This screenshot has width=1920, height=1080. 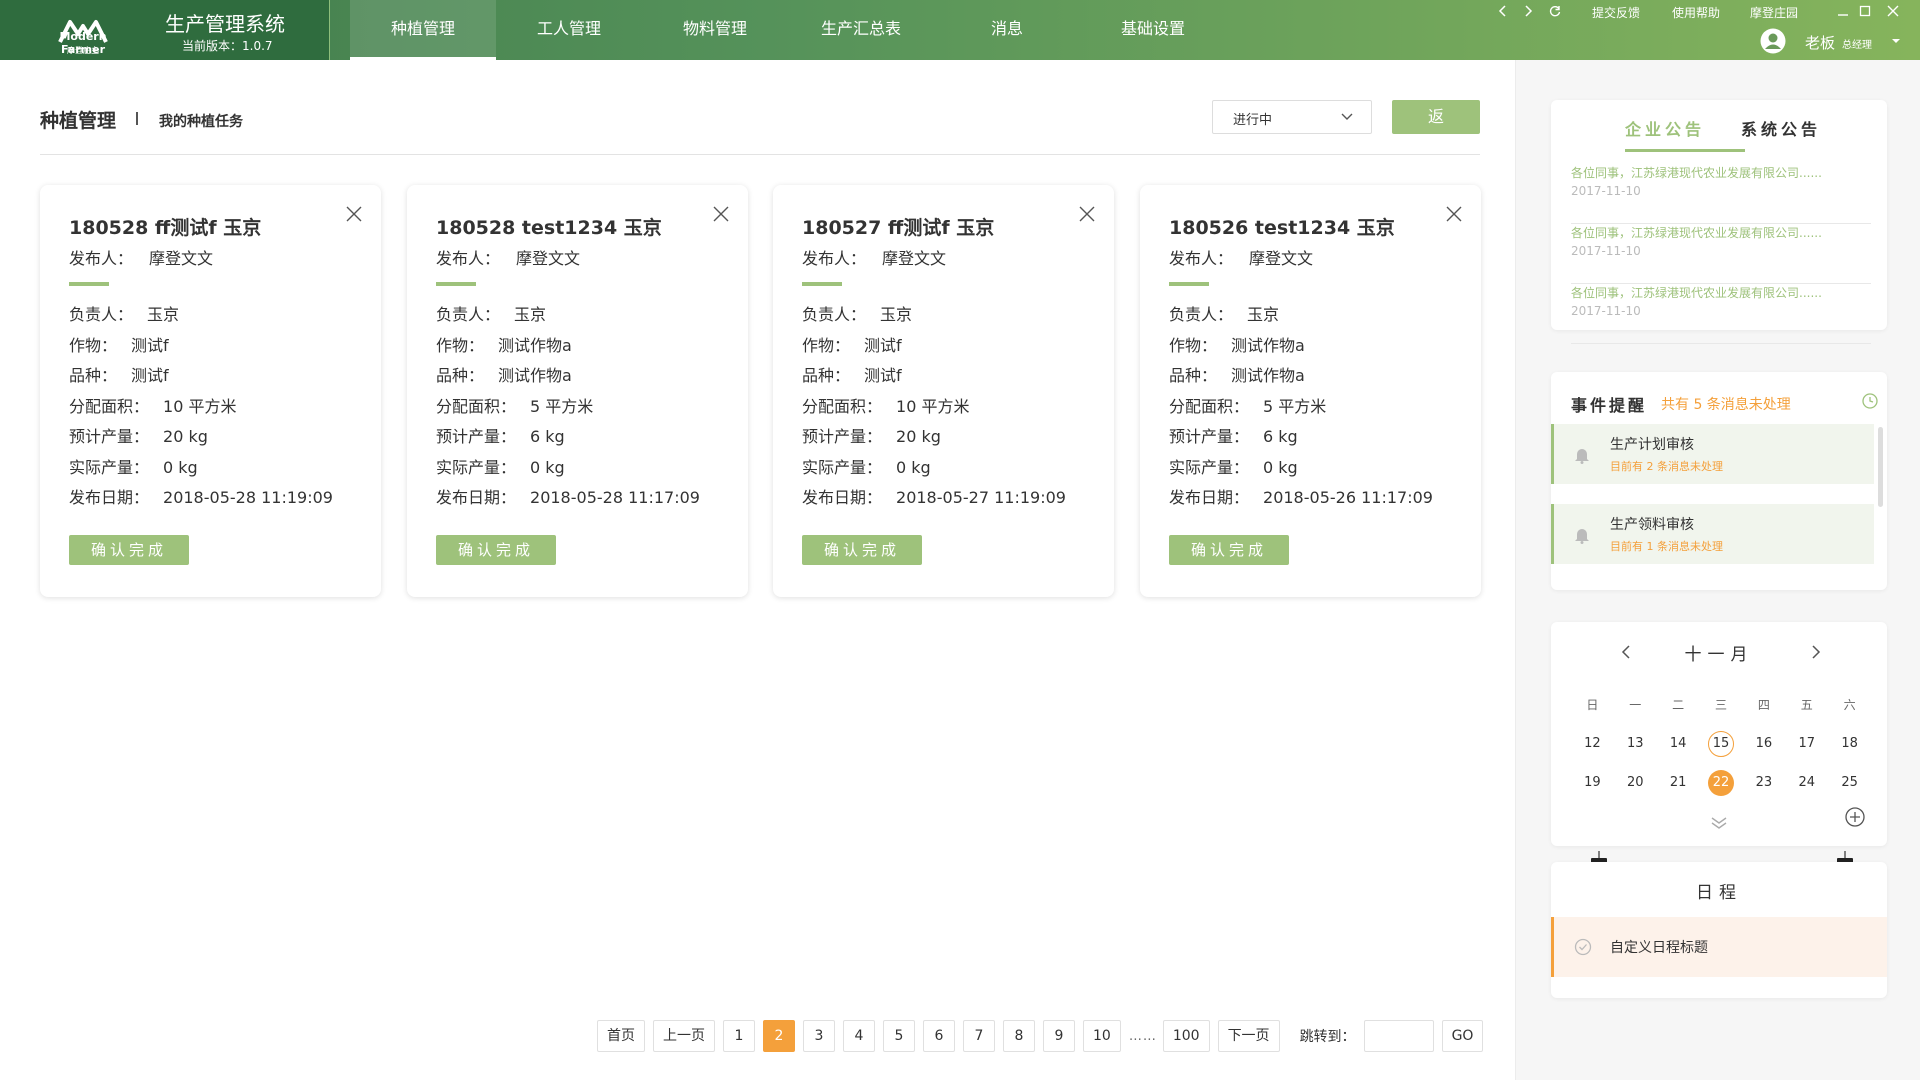 I want to click on page-button-5: 5, so click(x=899, y=1036).